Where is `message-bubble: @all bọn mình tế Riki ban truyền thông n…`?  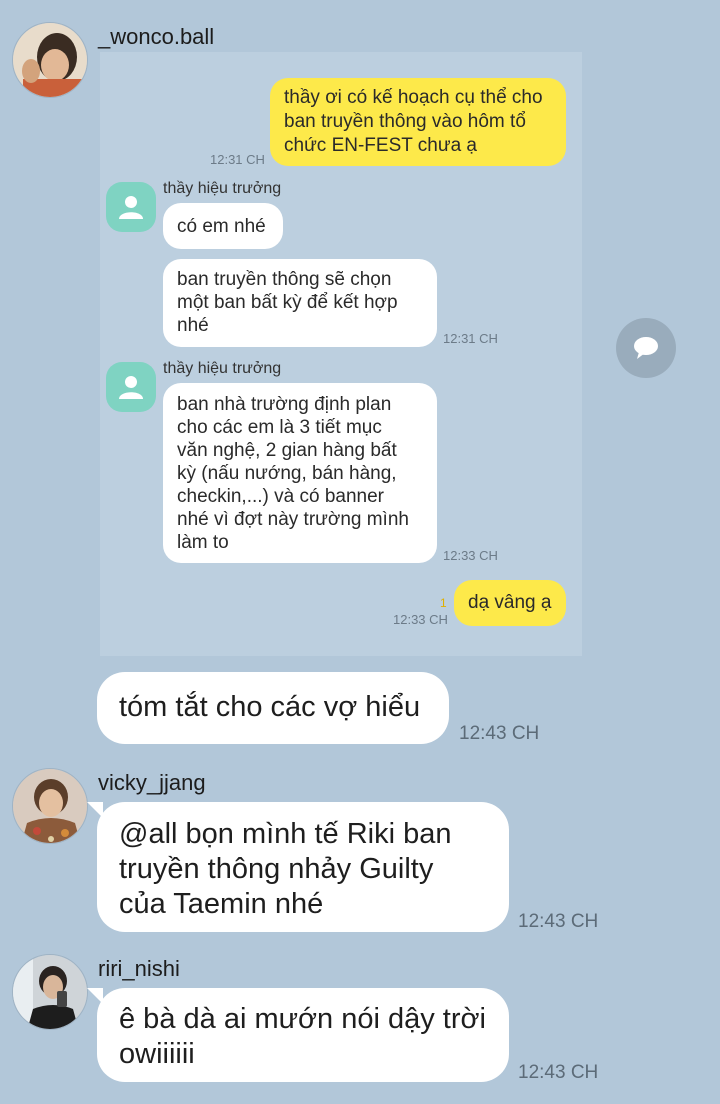 message-bubble: @all bọn mình tế Riki ban truyền thông n… is located at coordinates (298, 867).